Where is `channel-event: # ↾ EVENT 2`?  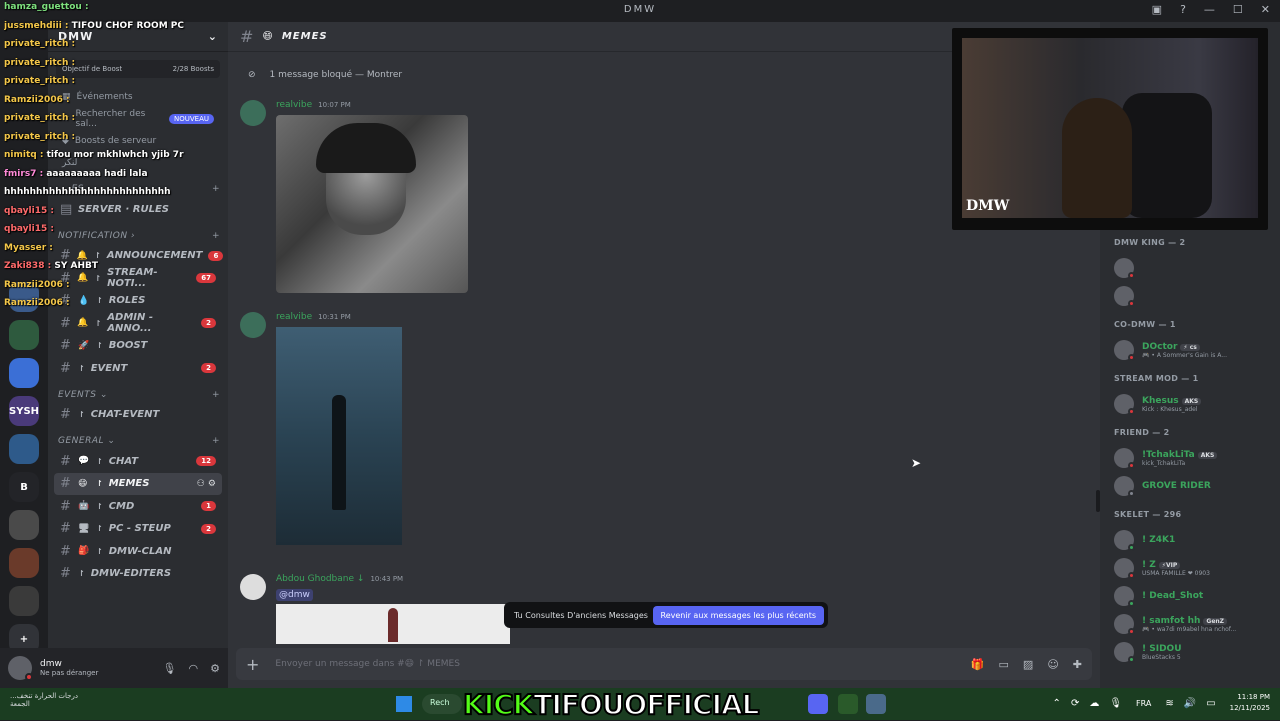
channel-event: # ↾ EVENT 2 is located at coordinates (138, 368).